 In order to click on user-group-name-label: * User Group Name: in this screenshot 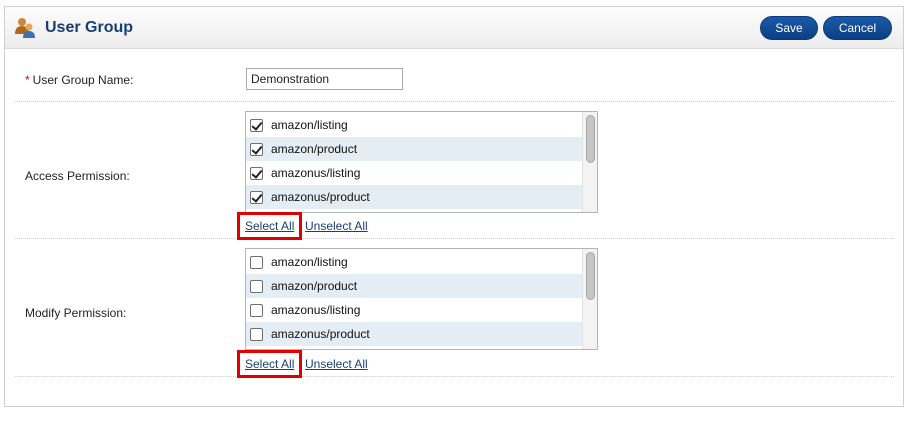, I will do `click(79, 80)`.